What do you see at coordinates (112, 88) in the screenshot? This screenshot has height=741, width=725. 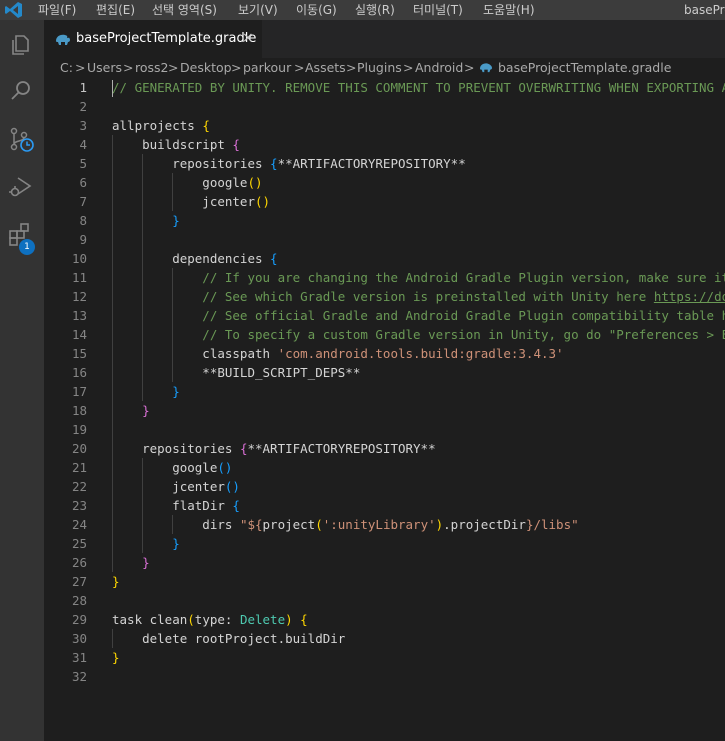 I see `text-cursor` at bounding box center [112, 88].